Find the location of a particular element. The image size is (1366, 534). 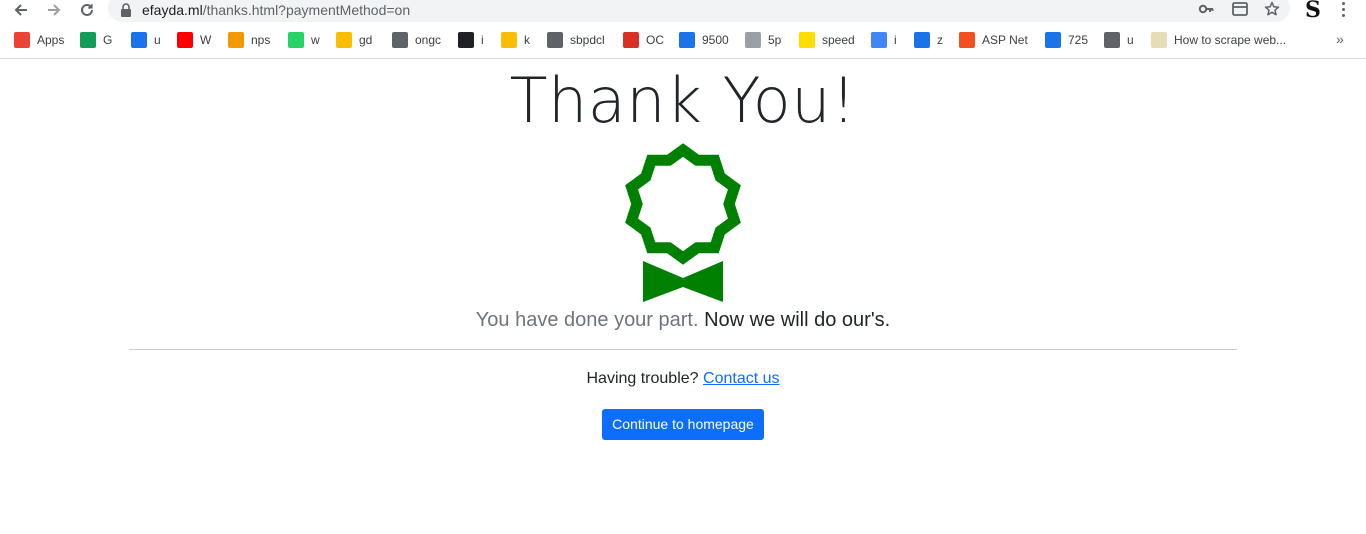

g-logo-icon is located at coordinates (1159, 40).